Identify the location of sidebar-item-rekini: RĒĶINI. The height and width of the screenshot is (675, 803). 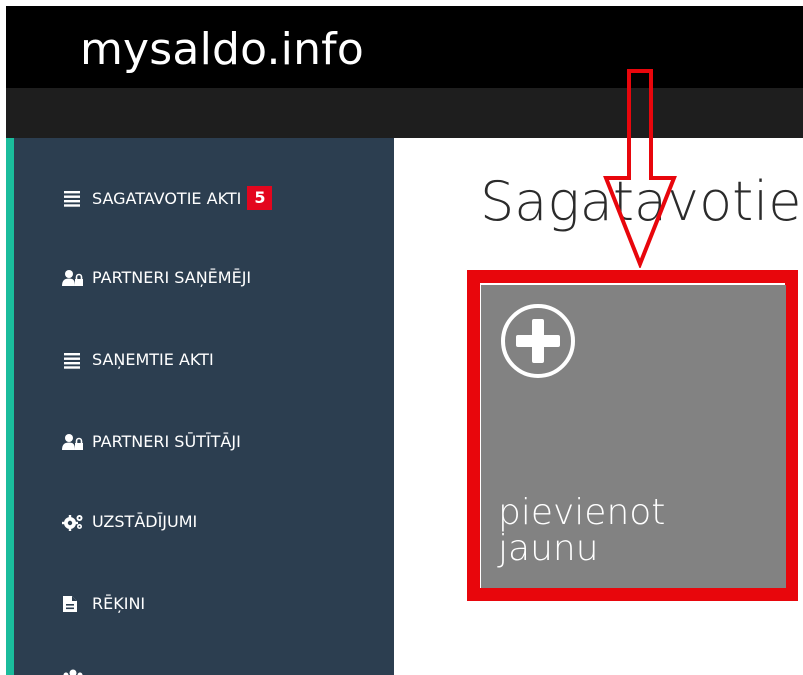
(103, 603).